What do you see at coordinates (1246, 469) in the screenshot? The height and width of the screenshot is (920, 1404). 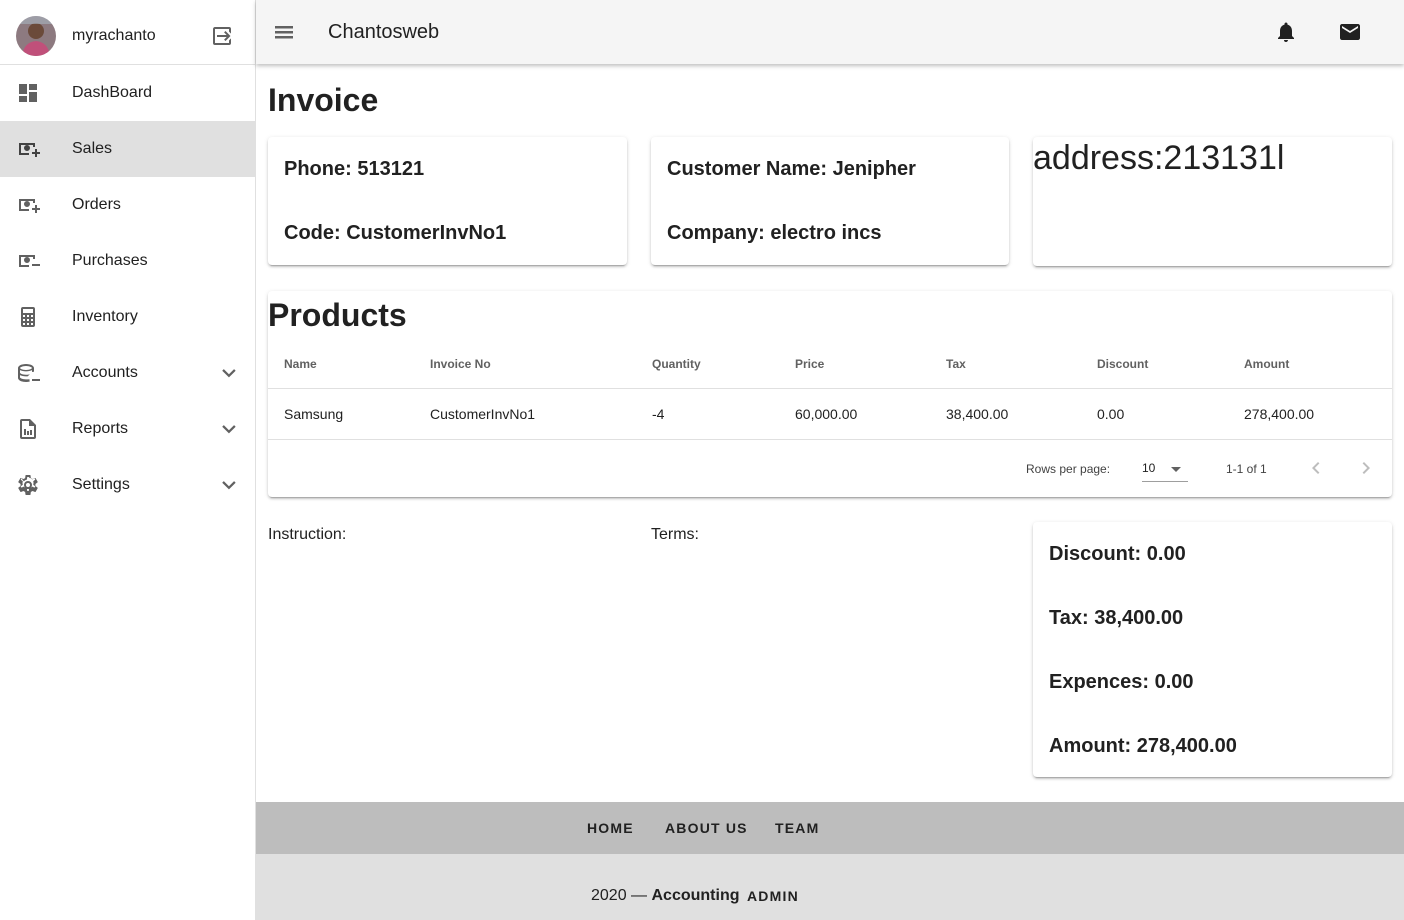 I see `page-range-text: 1-1 of 1` at bounding box center [1246, 469].